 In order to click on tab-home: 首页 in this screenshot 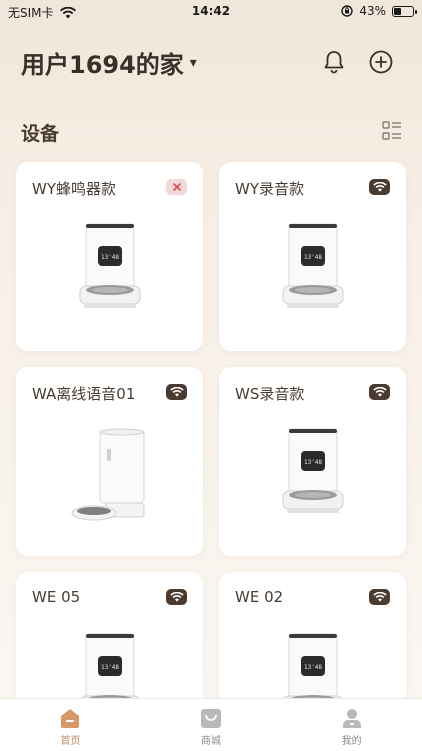, I will do `click(70, 725)`.